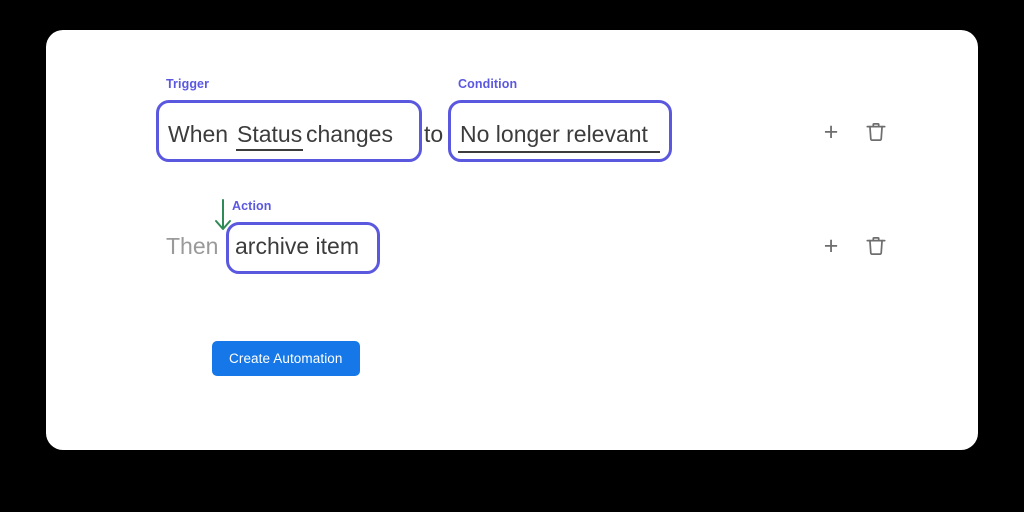 The height and width of the screenshot is (512, 1024). Describe the element at coordinates (297, 246) in the screenshot. I see `action-value-token: archive item` at that location.